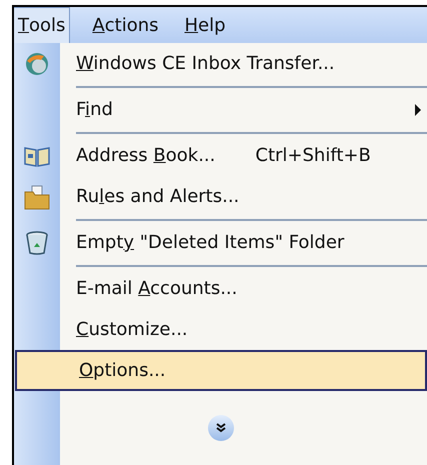 This screenshot has width=427, height=465. What do you see at coordinates (37, 63) in the screenshot?
I see `globe-icon` at bounding box center [37, 63].